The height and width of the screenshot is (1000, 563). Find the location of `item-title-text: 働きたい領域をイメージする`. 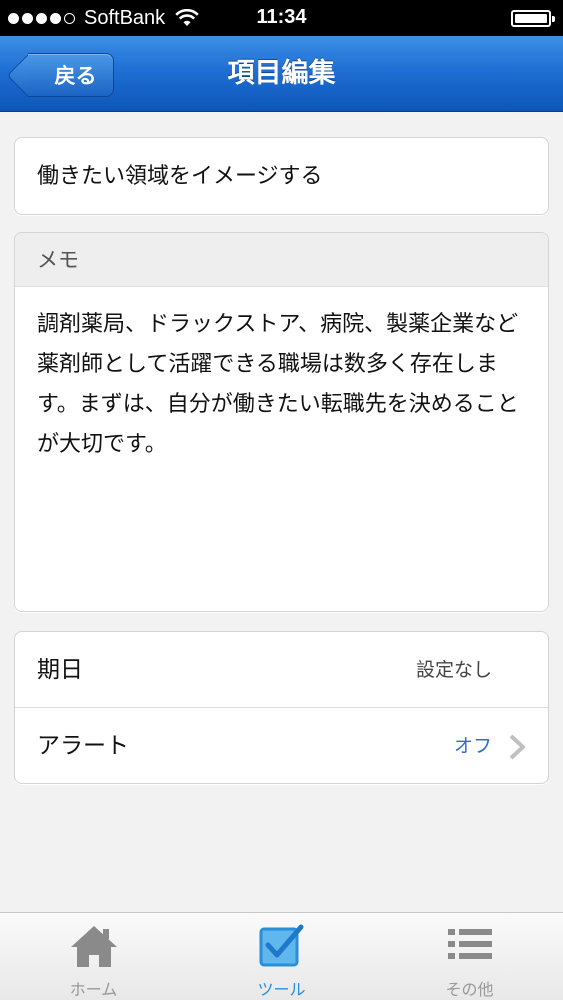

item-title-text: 働きたい領域をイメージする is located at coordinates (180, 176).